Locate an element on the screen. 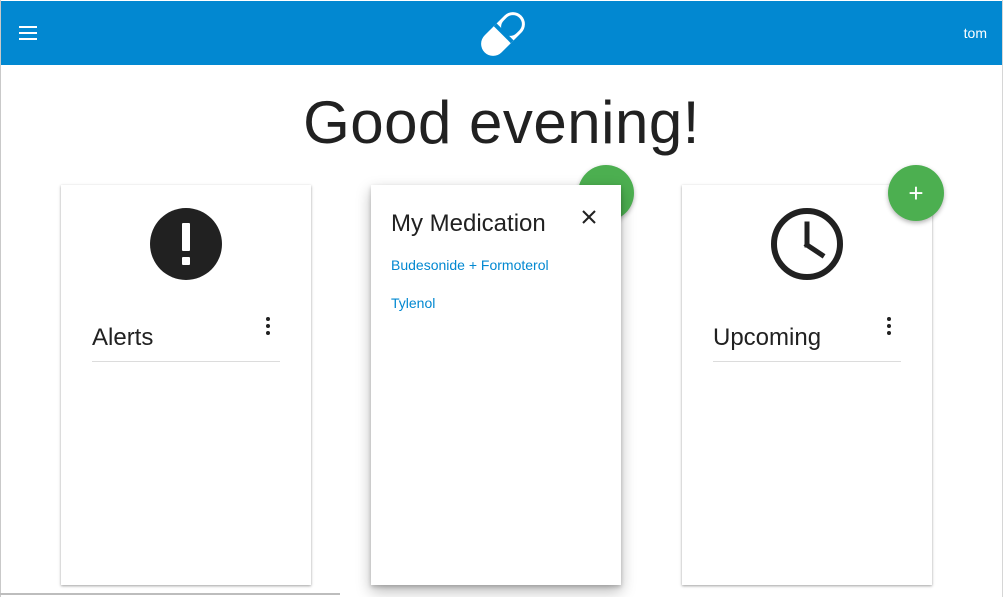 Image resolution: width=1003 pixels, height=597 pixels. medication-link-tylenol: Tylenol is located at coordinates (413, 303).